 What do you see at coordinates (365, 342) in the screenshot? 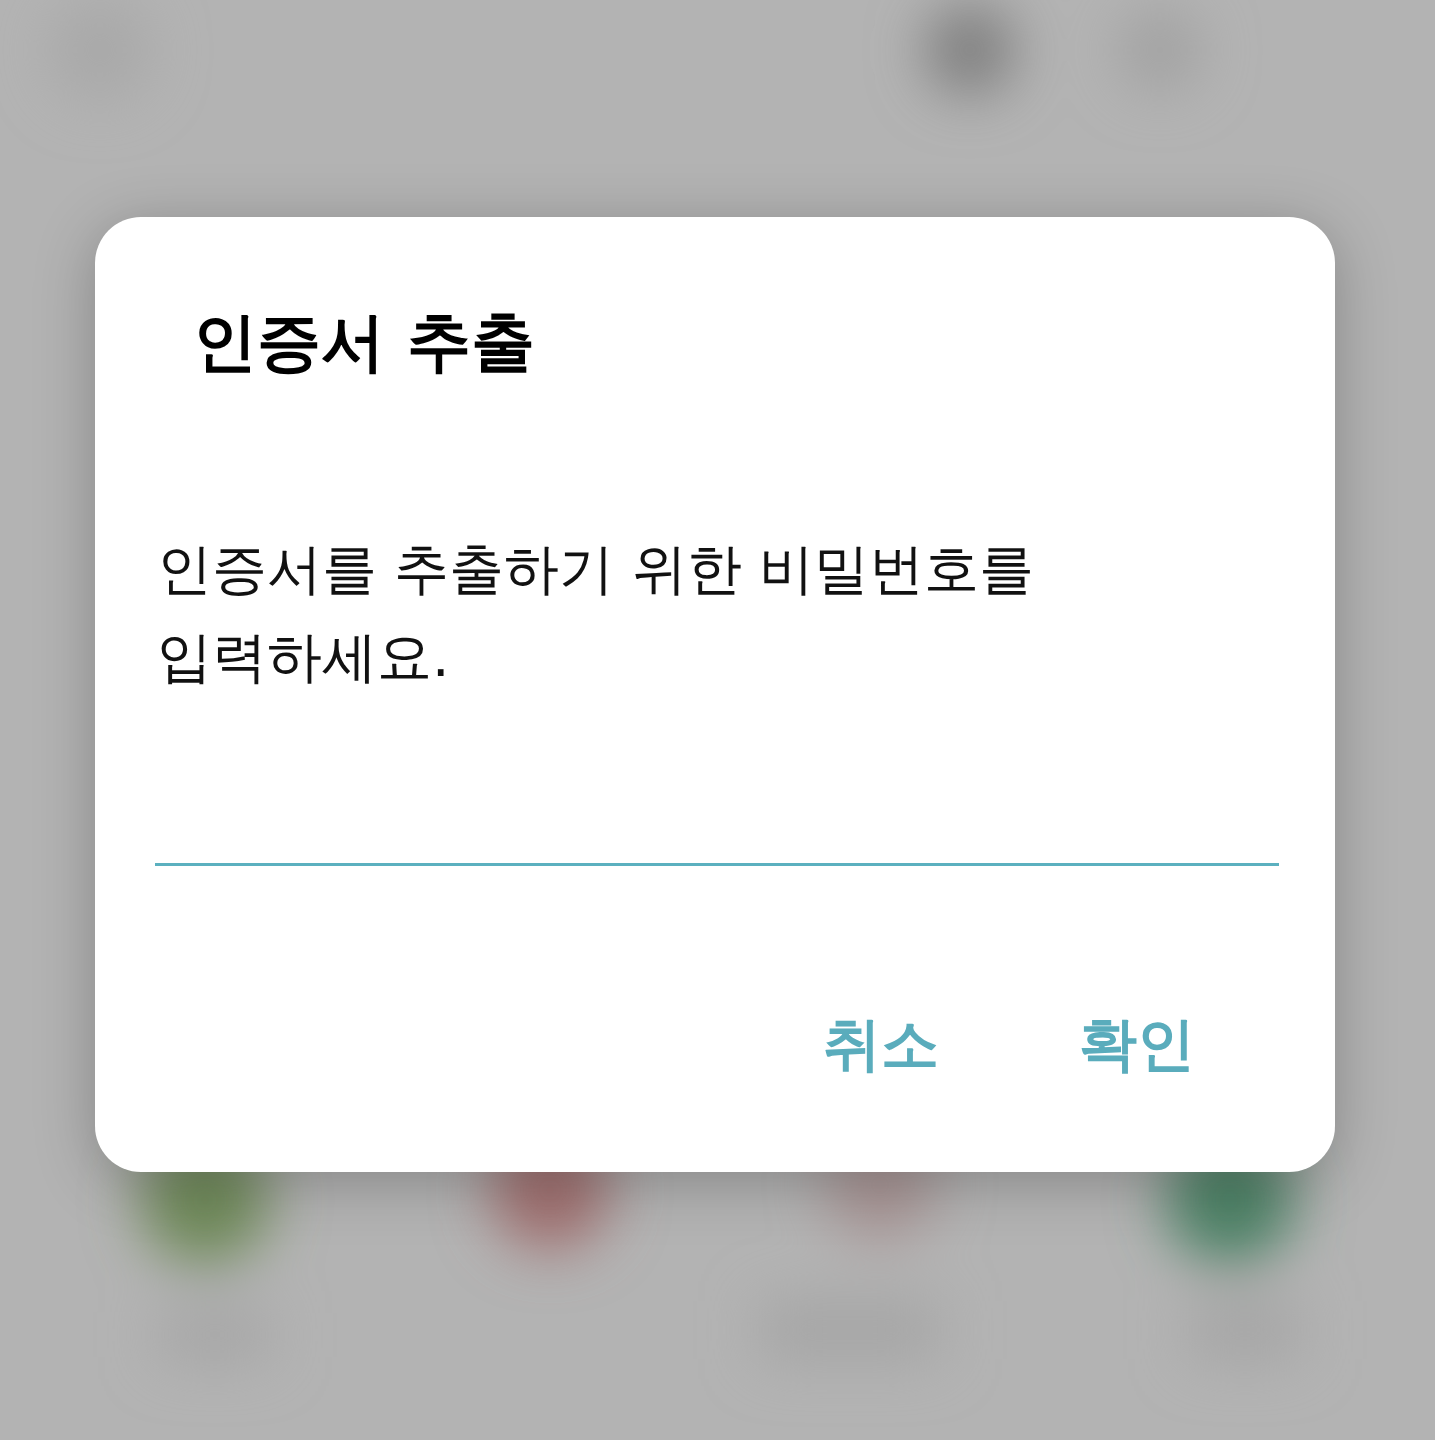
I see `dialog-title: 인증서 추출` at bounding box center [365, 342].